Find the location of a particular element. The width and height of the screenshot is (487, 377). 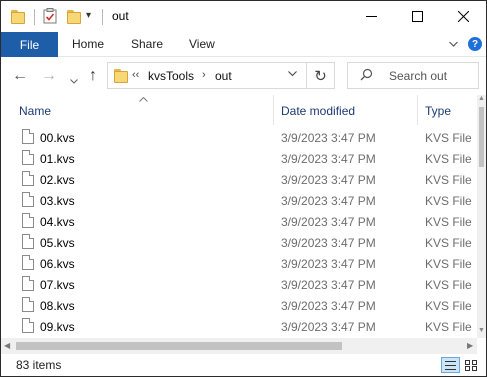

maximize-icon is located at coordinates (417, 16).